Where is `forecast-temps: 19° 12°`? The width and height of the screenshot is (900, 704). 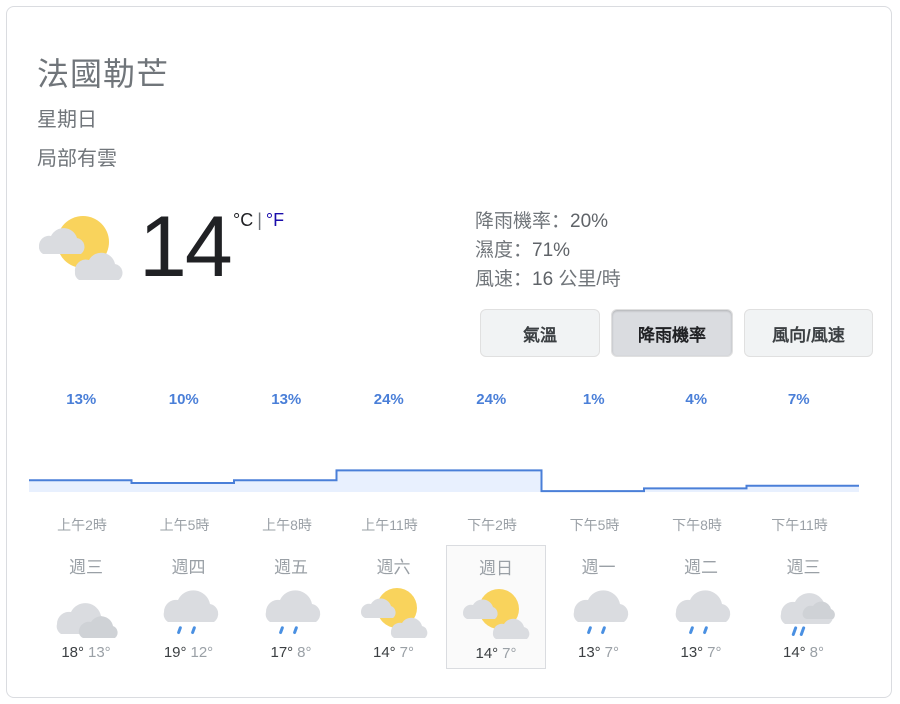 forecast-temps: 19° 12° is located at coordinates (189, 652).